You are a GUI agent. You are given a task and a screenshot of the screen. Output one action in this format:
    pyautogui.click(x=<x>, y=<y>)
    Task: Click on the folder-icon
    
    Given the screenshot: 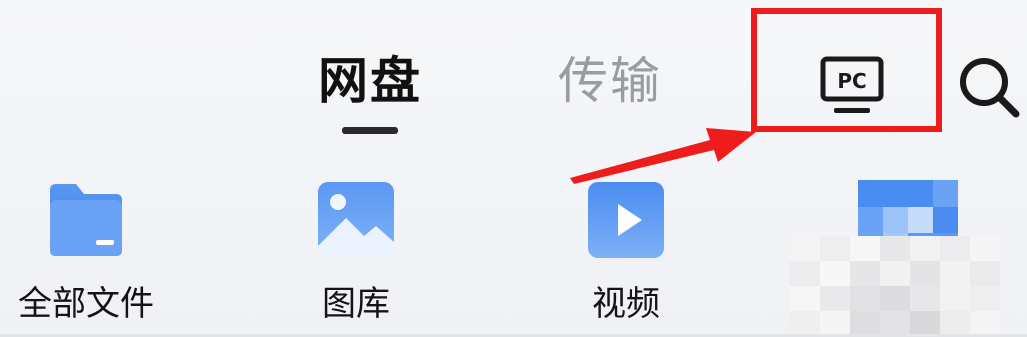 What is the action you would take?
    pyautogui.click(x=86, y=220)
    